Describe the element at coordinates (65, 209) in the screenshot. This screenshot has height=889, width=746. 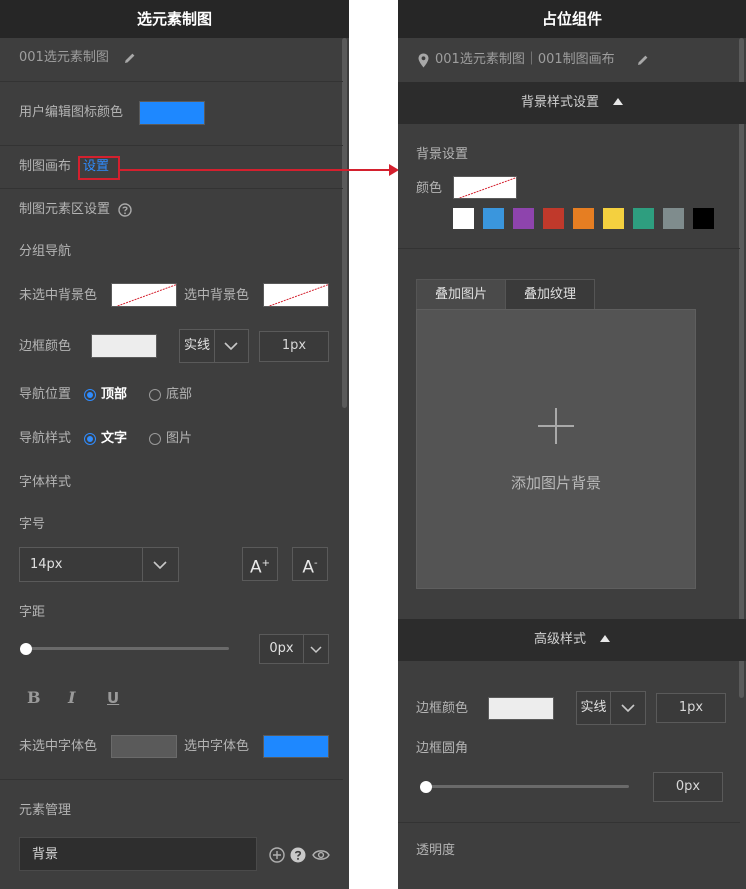
I see `element-area-label: 制图元素区设置` at that location.